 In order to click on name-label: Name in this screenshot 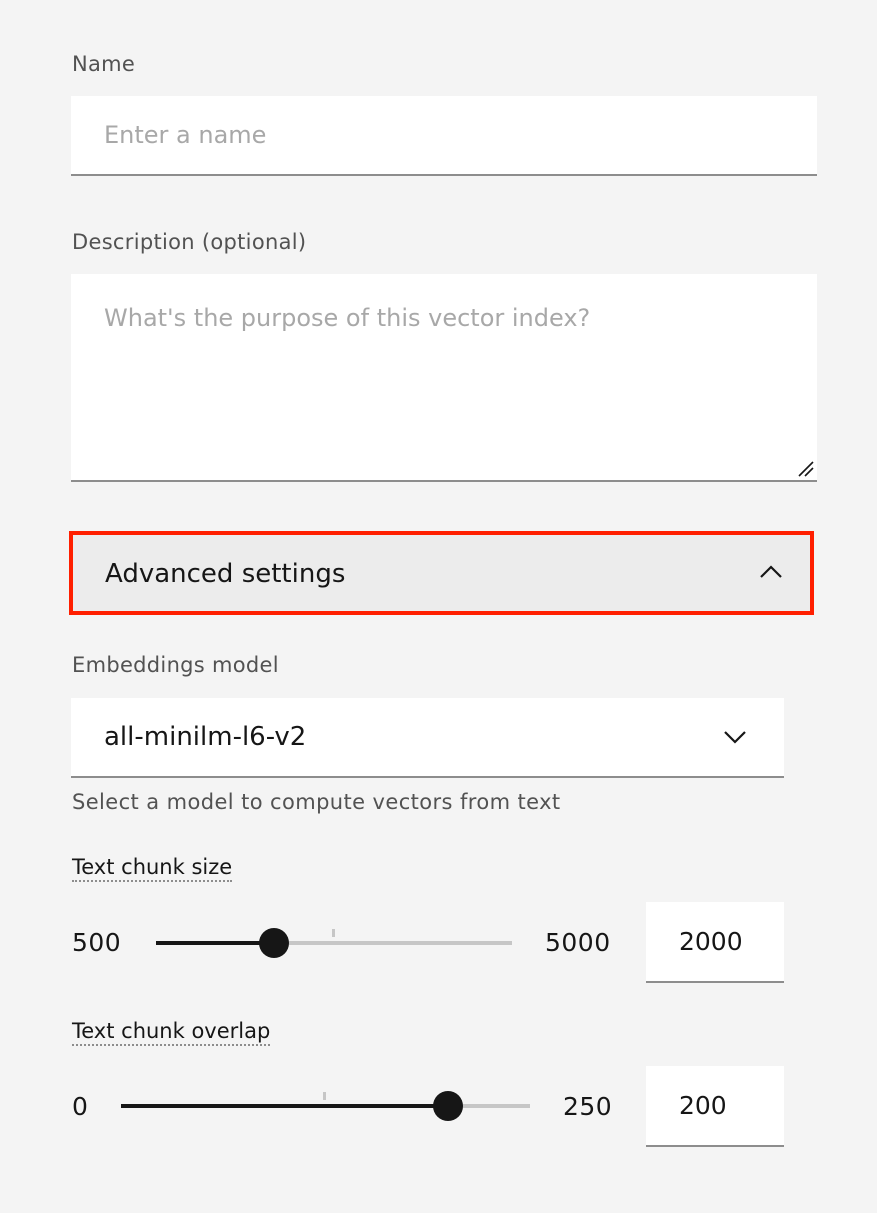, I will do `click(104, 64)`.